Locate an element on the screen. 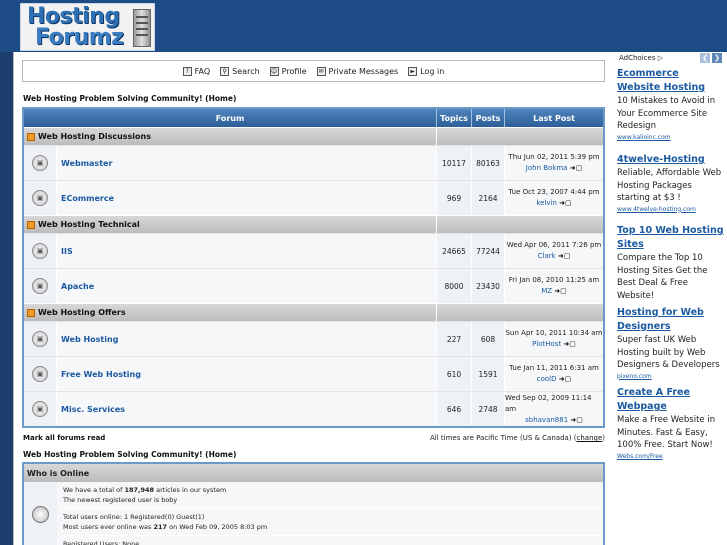 This screenshot has height=545, width=727. nav-profile: ☺ Profile is located at coordinates (288, 71).